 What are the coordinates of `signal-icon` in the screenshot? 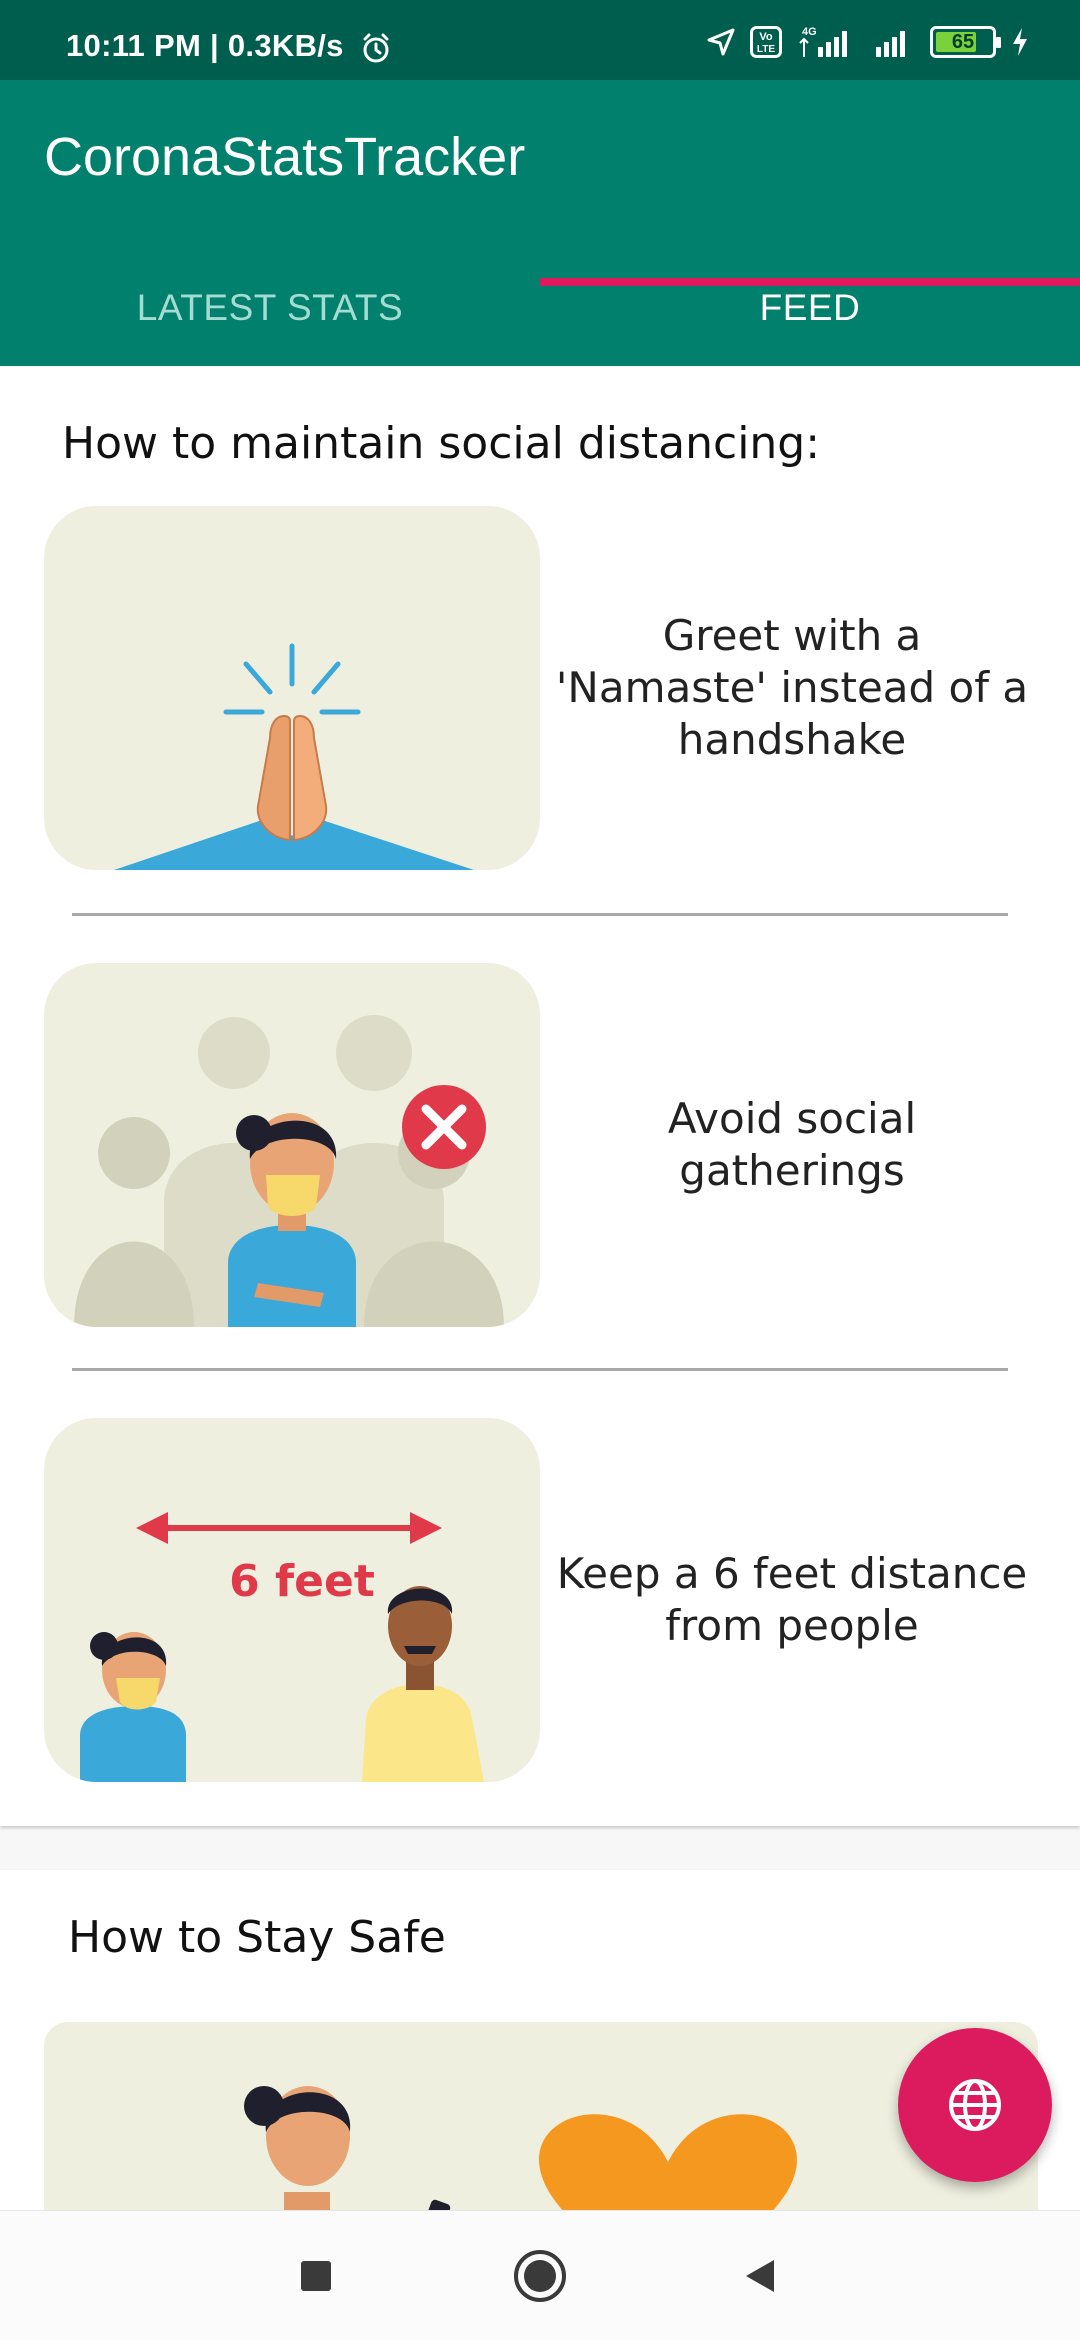 It's located at (890, 44).